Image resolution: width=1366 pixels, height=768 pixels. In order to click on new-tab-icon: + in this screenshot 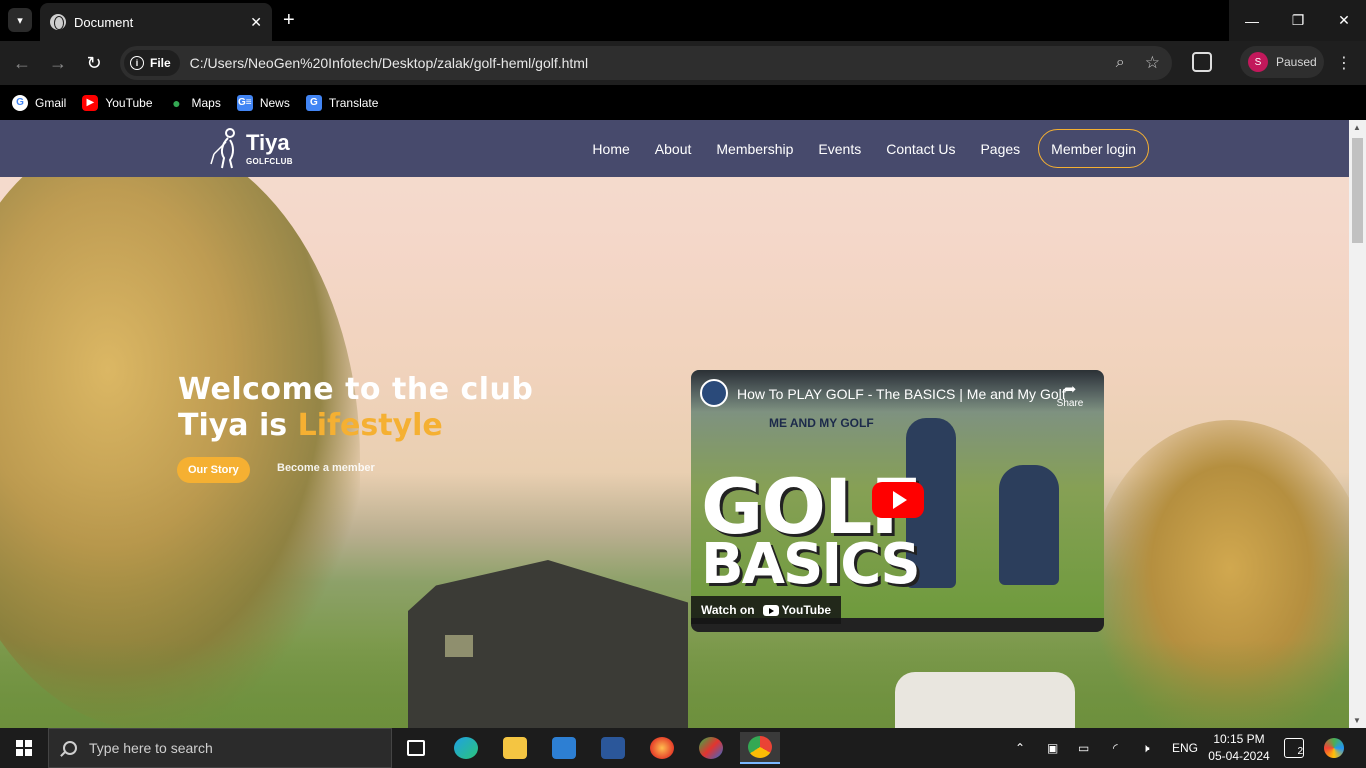, I will do `click(289, 20)`.